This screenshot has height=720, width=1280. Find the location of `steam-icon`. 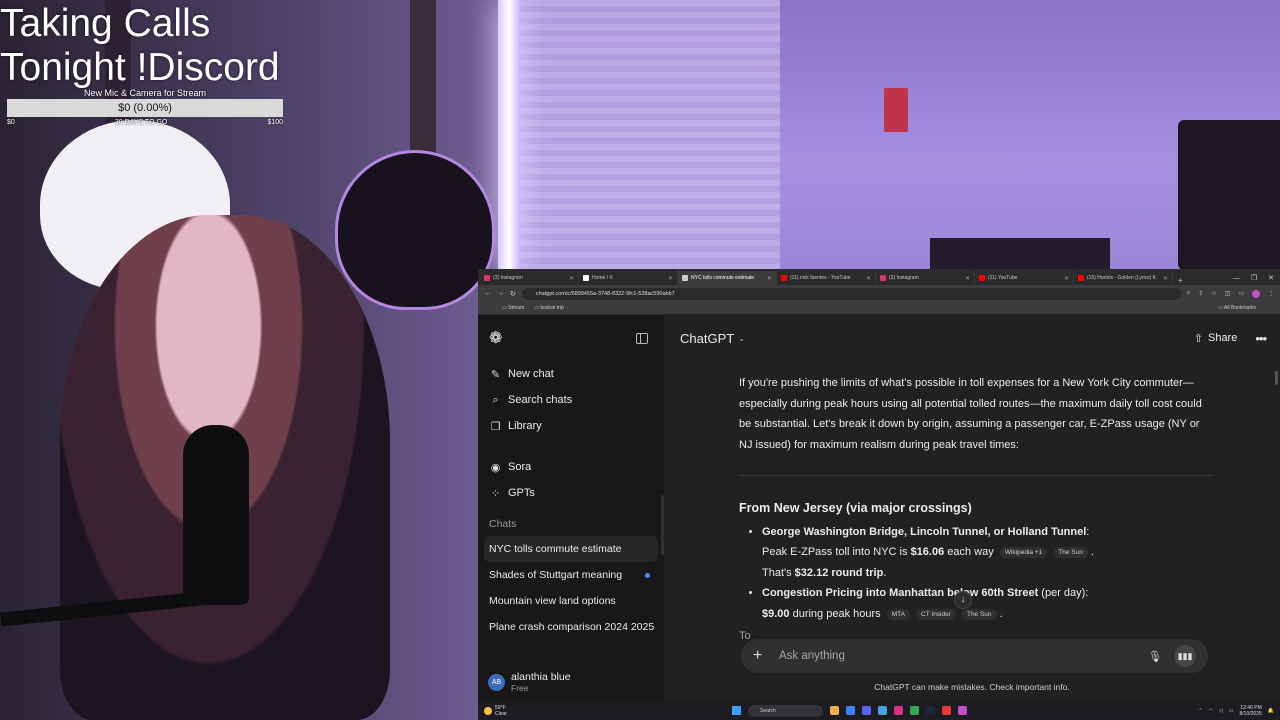

steam-icon is located at coordinates (930, 710).